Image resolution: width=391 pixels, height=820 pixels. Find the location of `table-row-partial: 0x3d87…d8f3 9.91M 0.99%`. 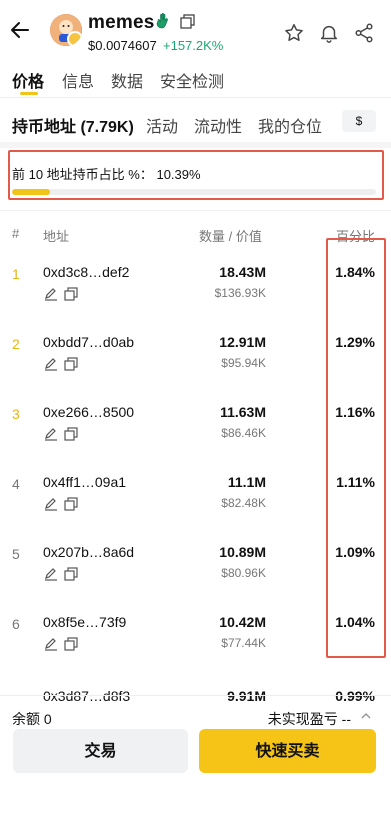

table-row-partial: 0x3d87…d8f3 9.91M 0.99% is located at coordinates (195, 693).